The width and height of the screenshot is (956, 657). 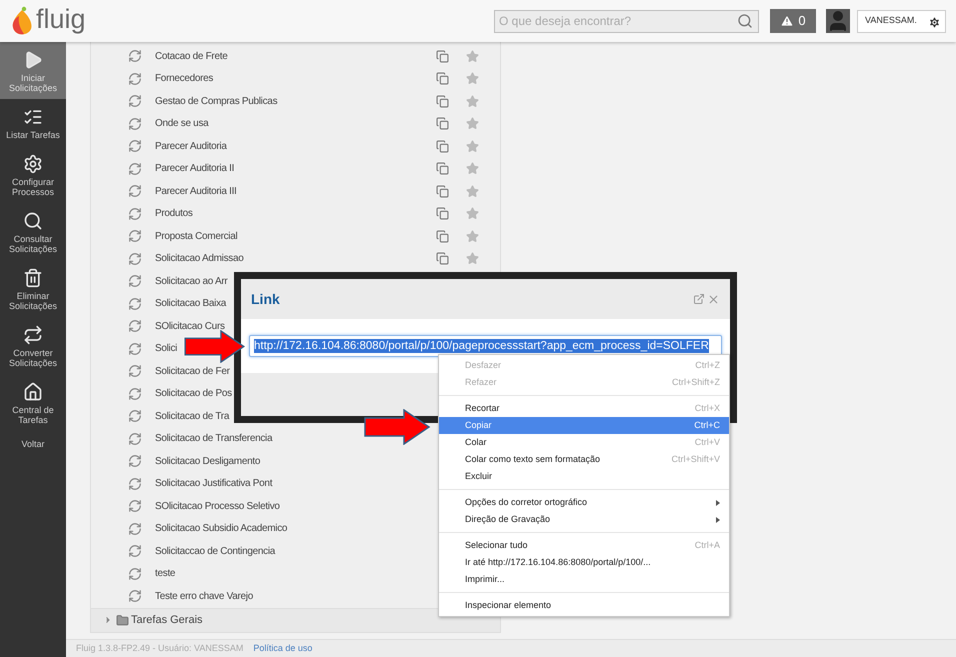 I want to click on process-link: Solicitacao de Pos, so click(x=193, y=394).